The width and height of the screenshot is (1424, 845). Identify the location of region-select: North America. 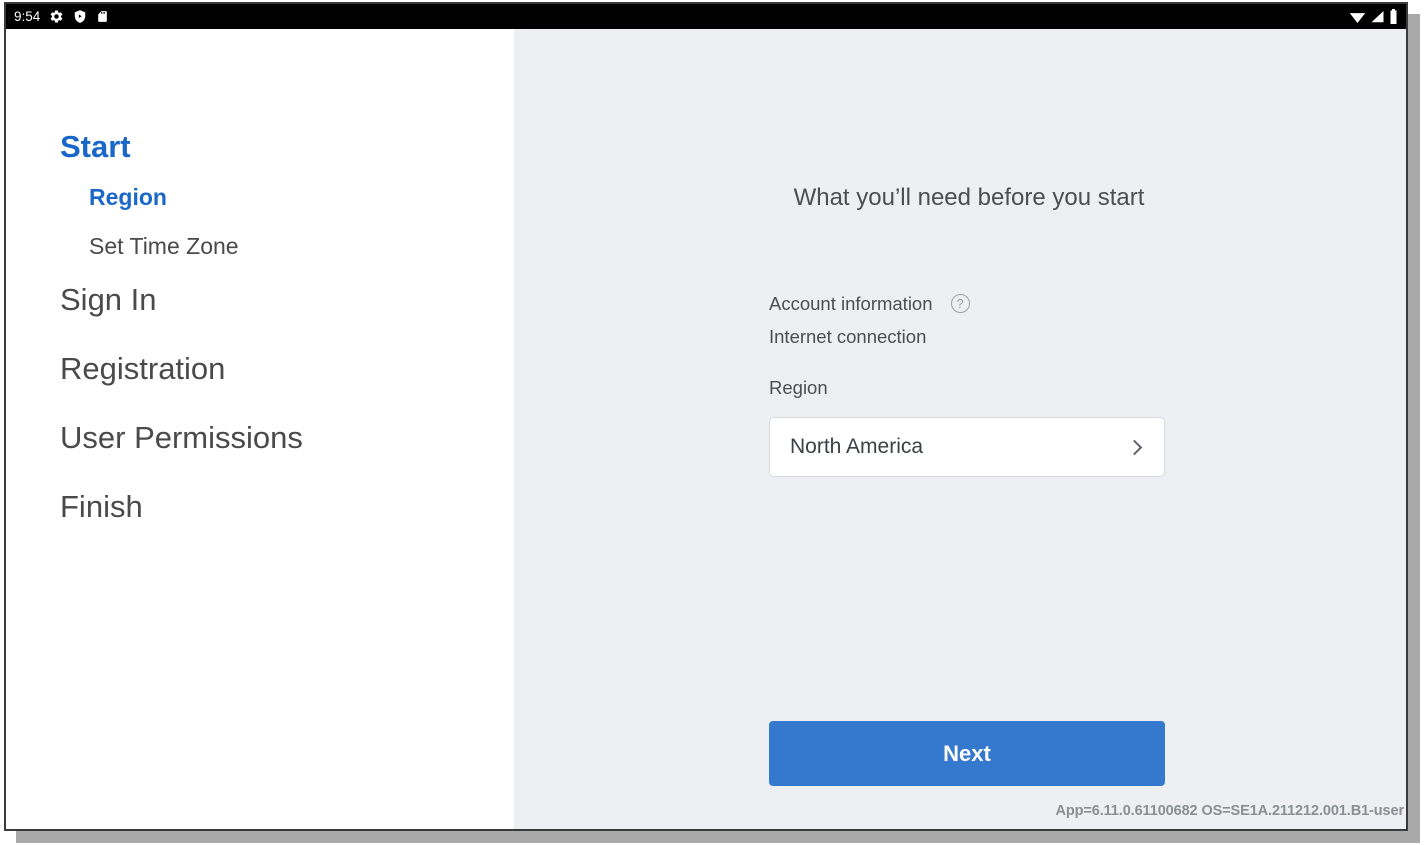
(967, 447).